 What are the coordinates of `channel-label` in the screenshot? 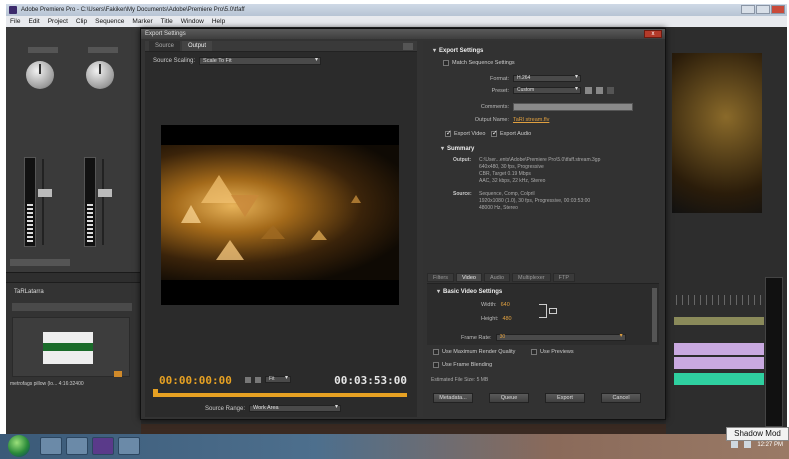 It's located at (103, 50).